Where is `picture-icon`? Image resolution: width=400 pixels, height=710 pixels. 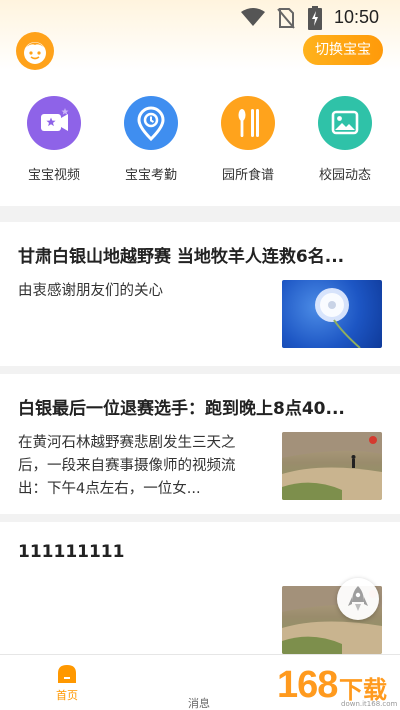 picture-icon is located at coordinates (345, 123).